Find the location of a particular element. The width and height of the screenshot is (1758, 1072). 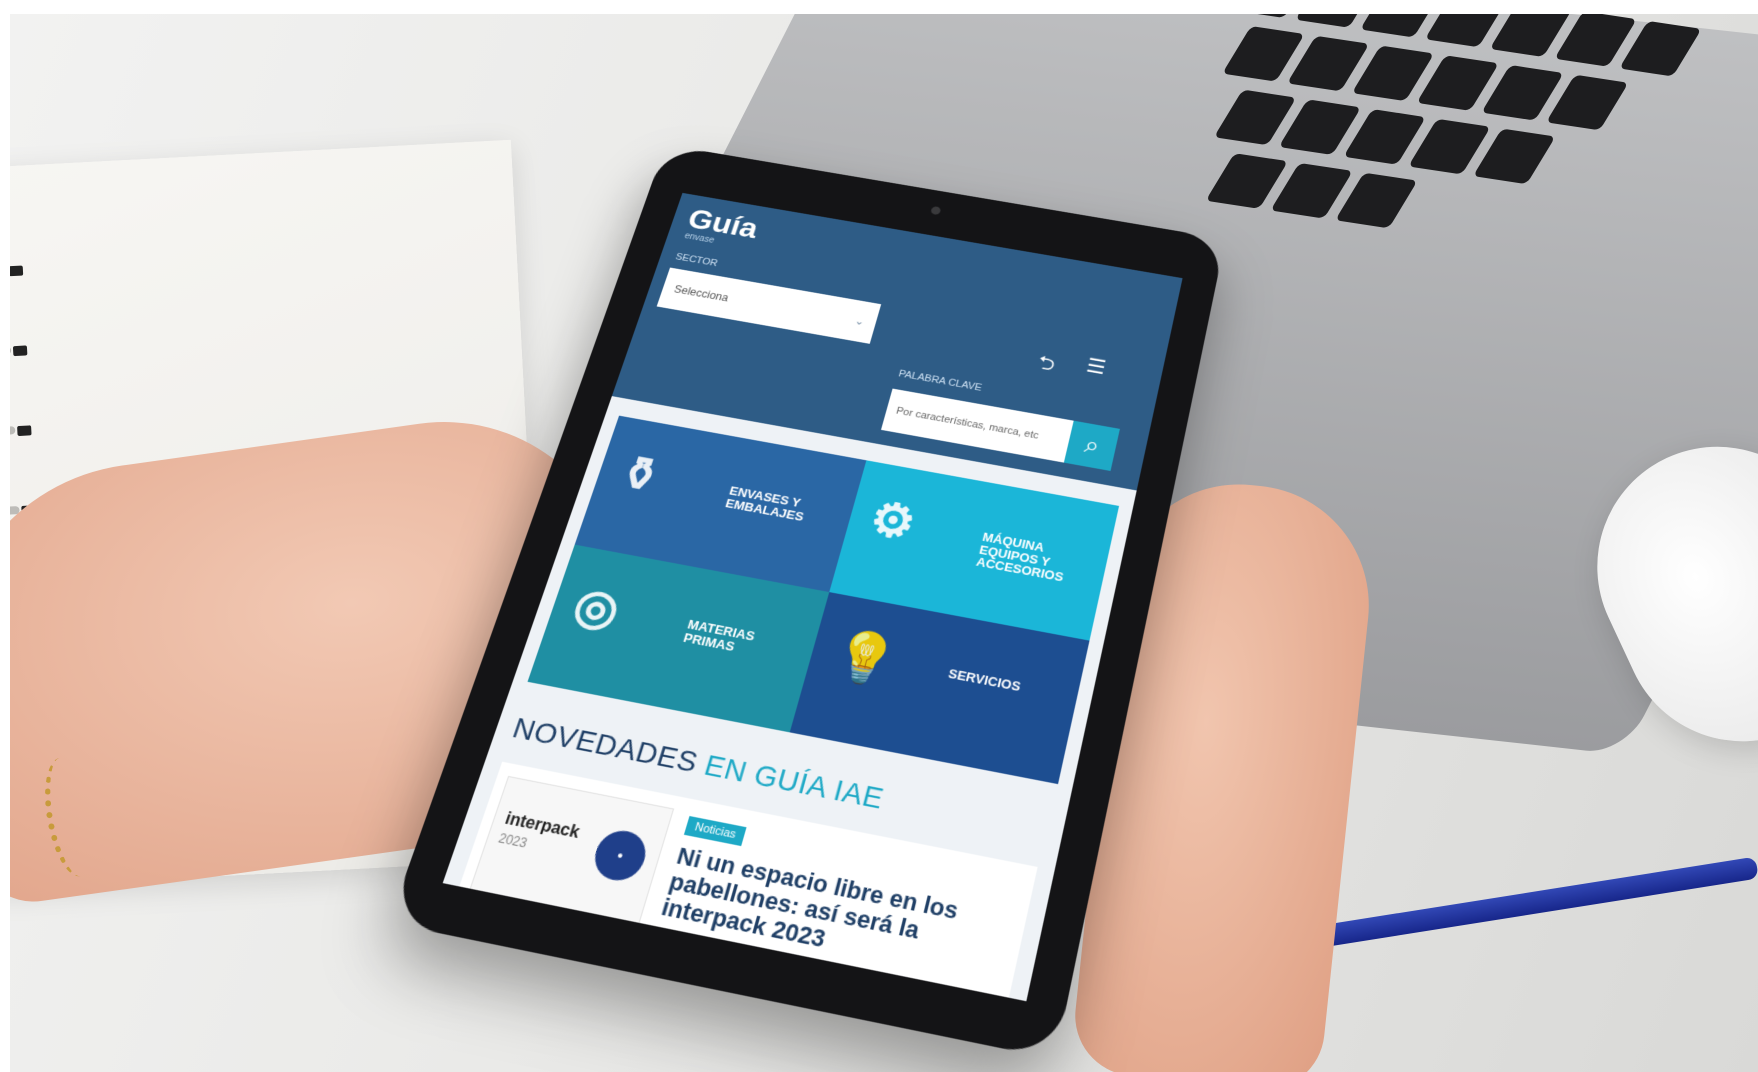

menu-icon: ☰ is located at coordinates (1096, 366).